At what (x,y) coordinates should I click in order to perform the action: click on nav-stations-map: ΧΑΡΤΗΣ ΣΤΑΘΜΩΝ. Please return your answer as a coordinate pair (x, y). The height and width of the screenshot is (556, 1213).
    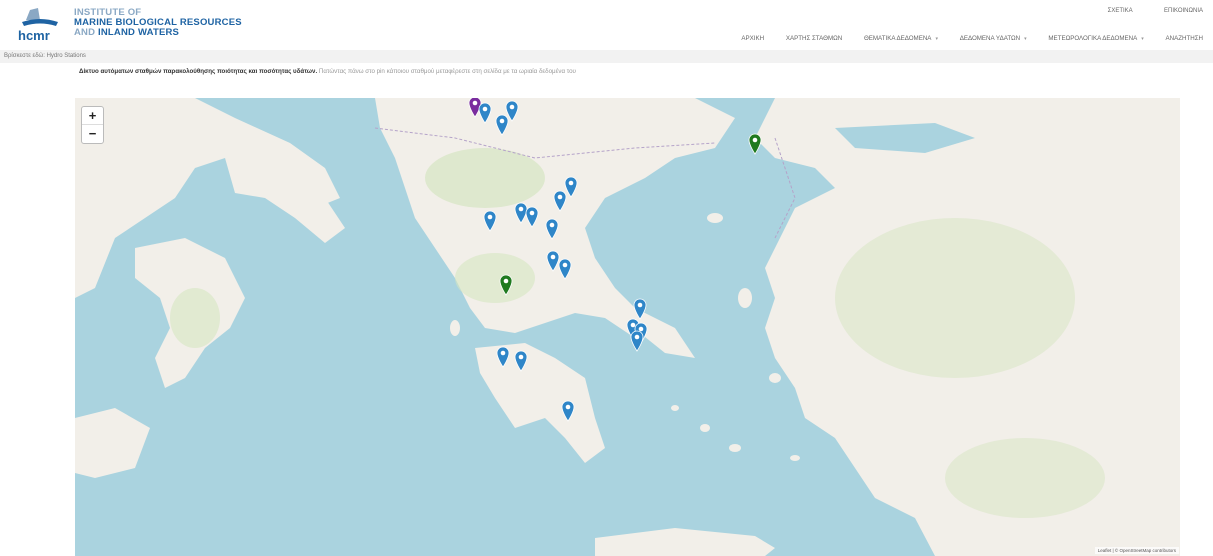
    Looking at the image, I should click on (814, 38).